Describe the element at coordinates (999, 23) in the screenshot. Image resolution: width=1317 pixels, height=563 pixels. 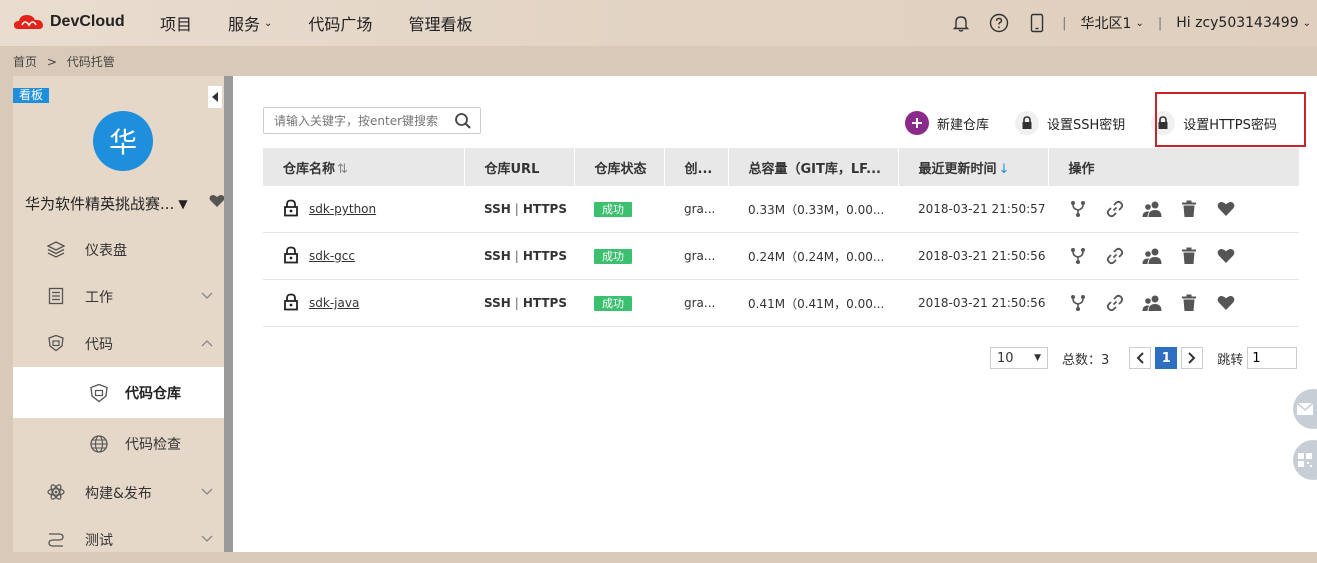
I see `help-icon` at that location.